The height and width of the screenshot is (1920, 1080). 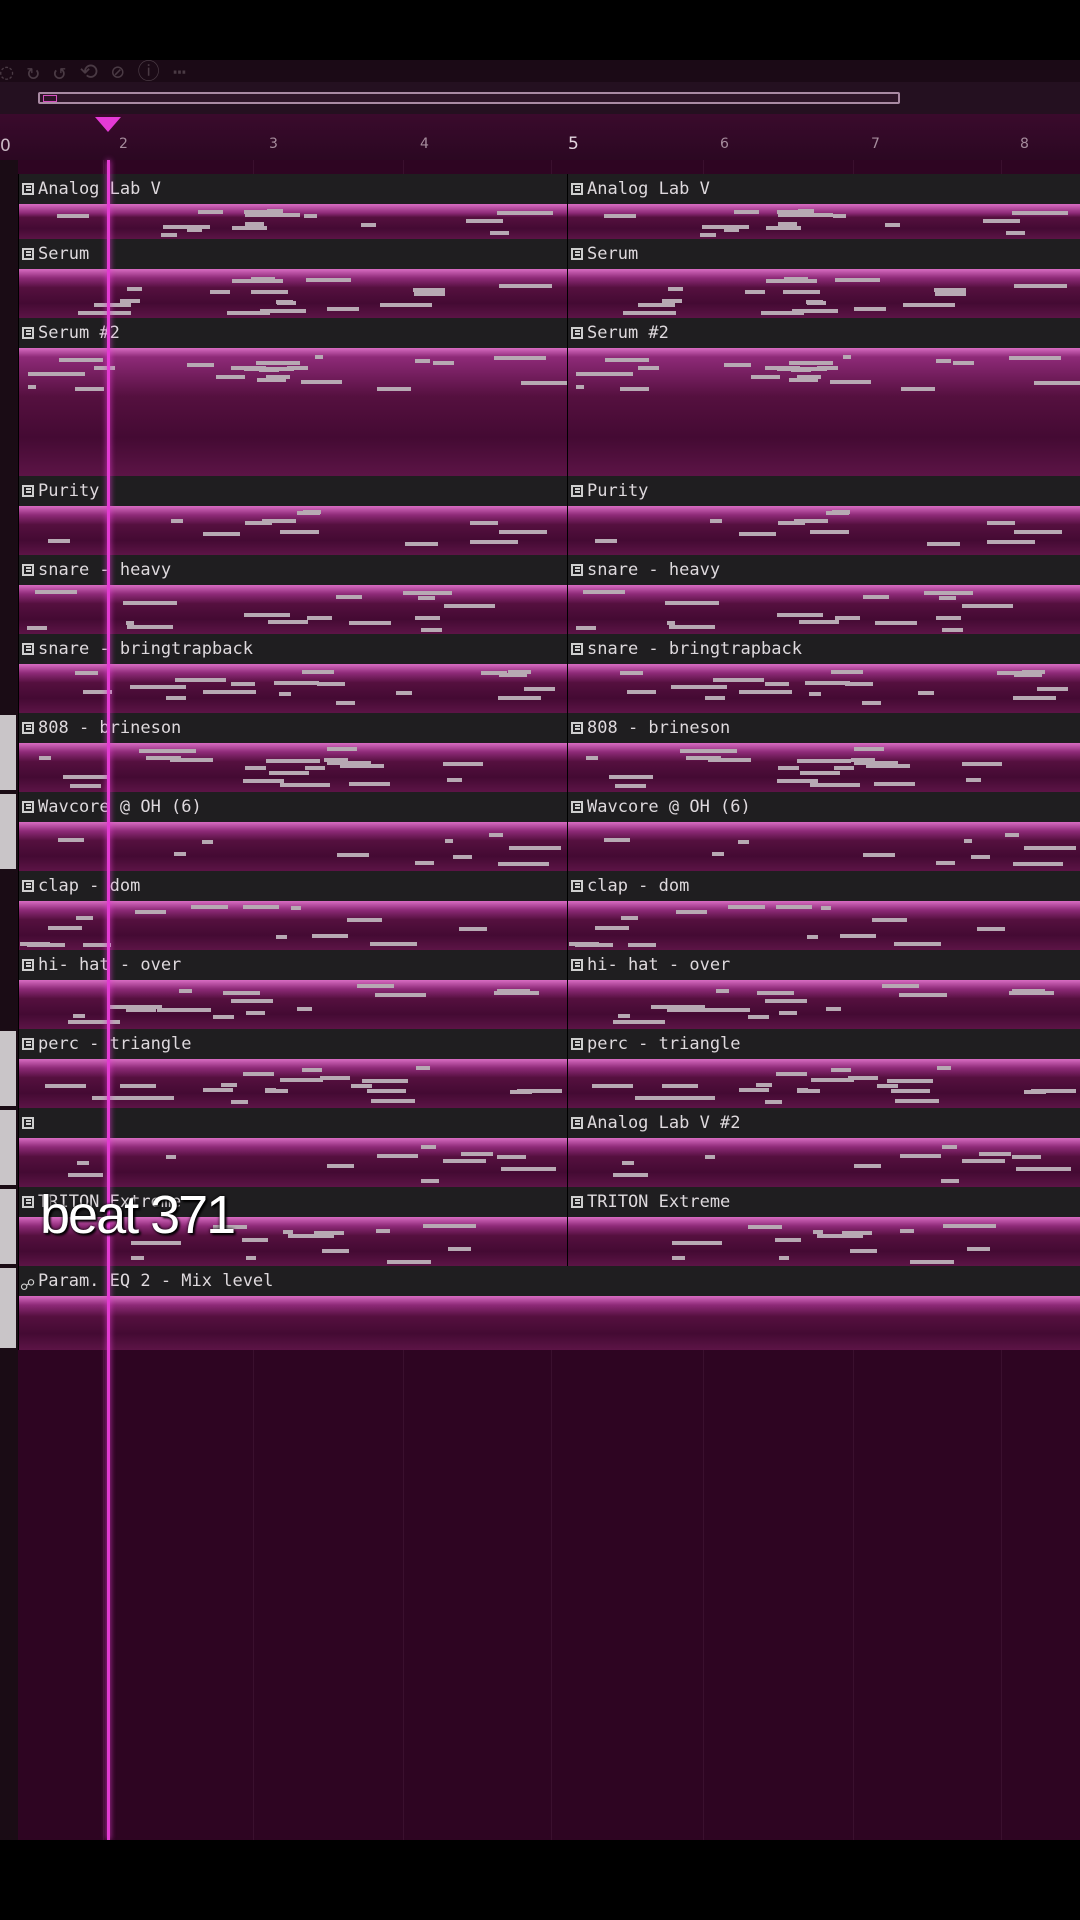 I want to click on clip-header: Param. EQ 2 - Mix level, so click(x=549, y=1283).